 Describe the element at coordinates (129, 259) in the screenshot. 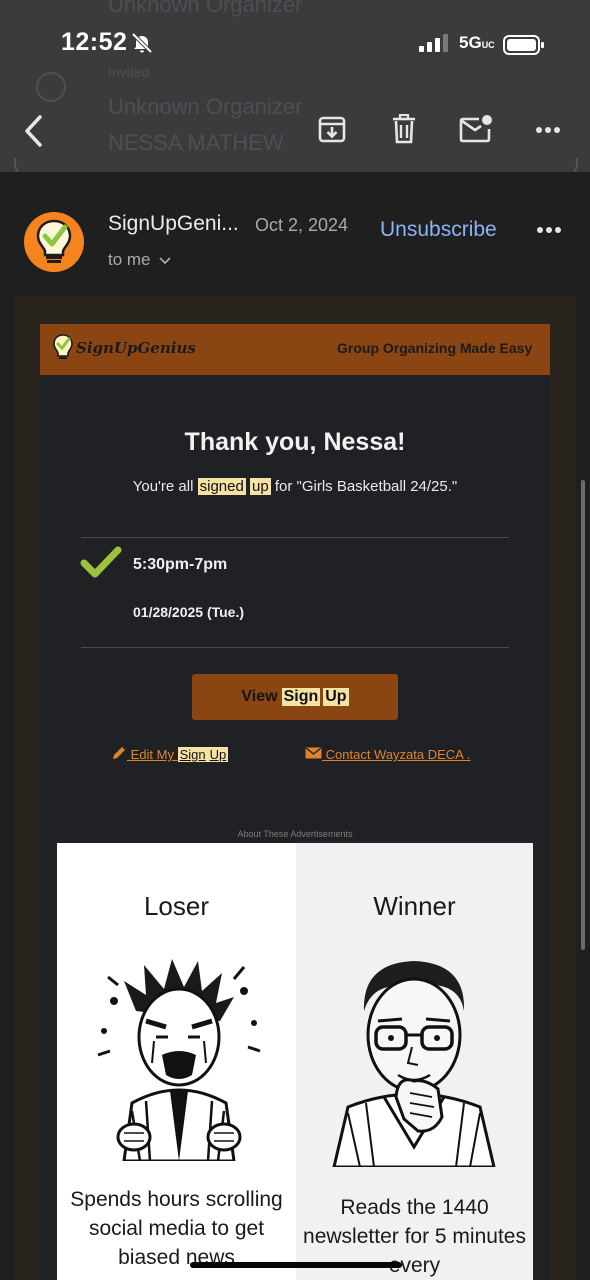

I see `recipient-label: to me` at that location.